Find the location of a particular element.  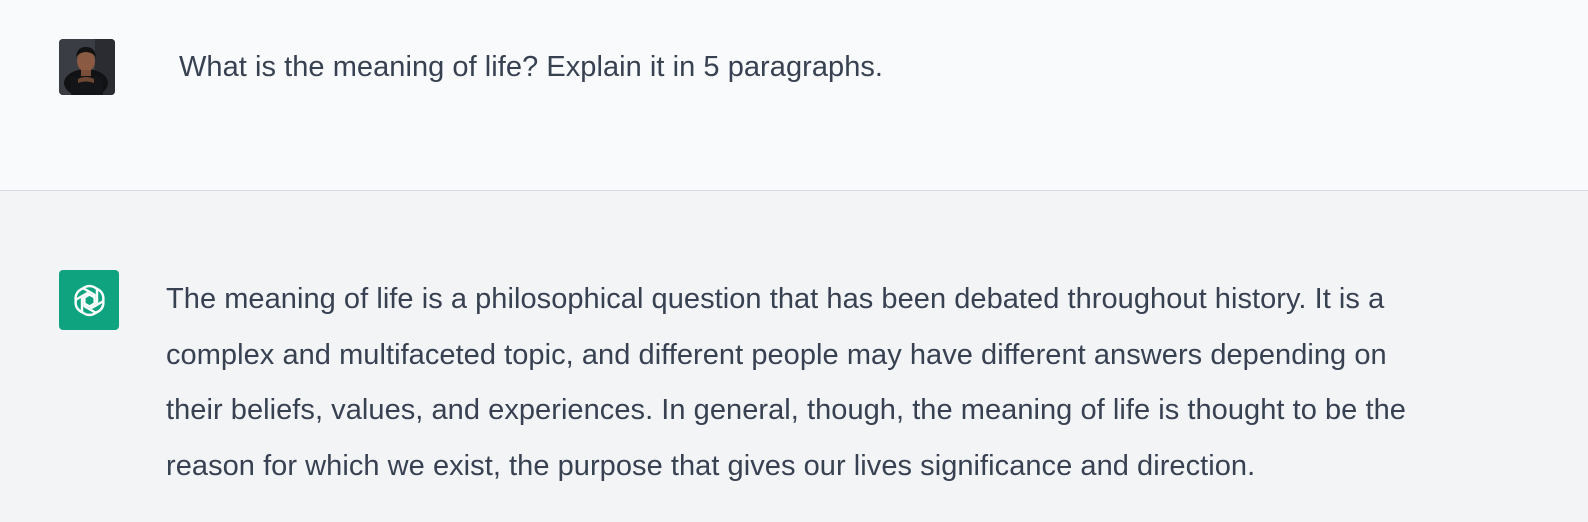

openai-logo-icon is located at coordinates (89, 300).